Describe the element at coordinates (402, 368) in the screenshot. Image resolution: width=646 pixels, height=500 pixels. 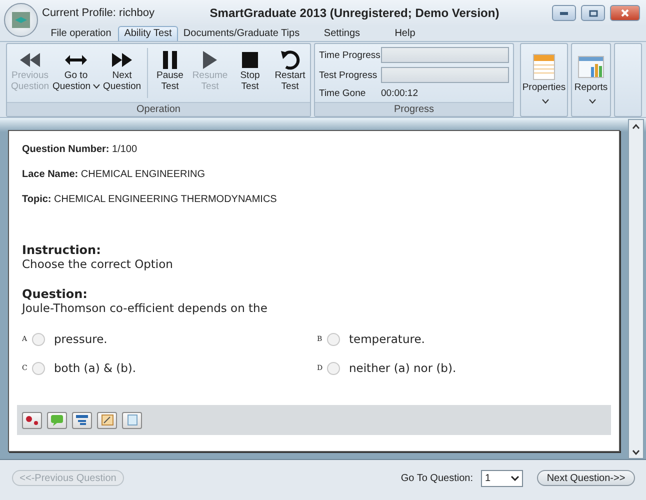
I see `option-text: neither (a) nor (b).` at that location.